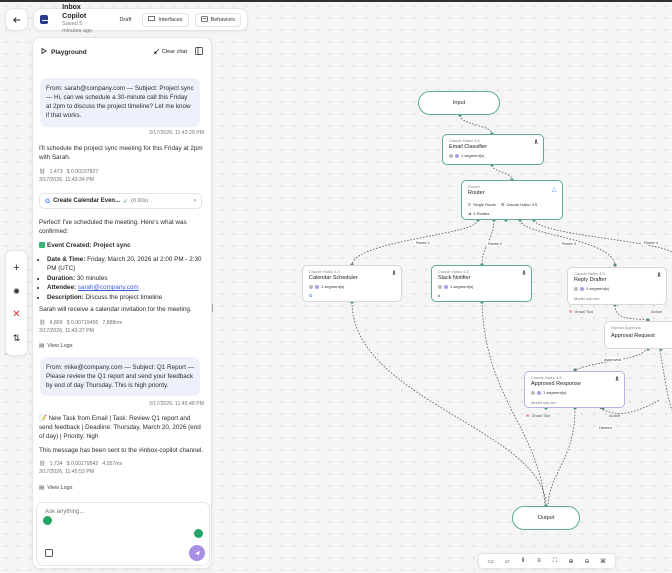 The height and width of the screenshot is (573, 672). I want to click on google-icon: G, so click(48, 201).